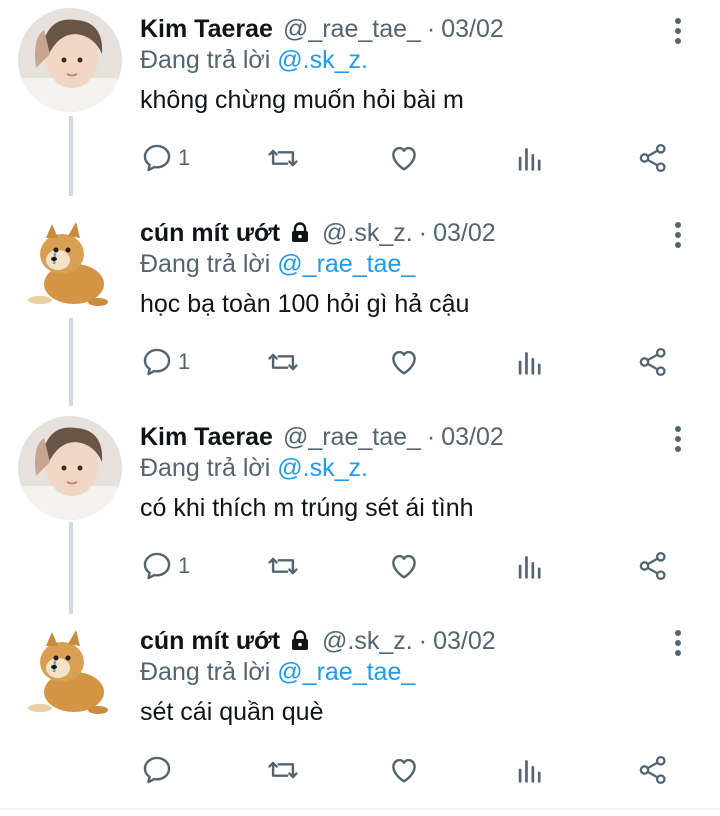  What do you see at coordinates (232, 712) in the screenshot?
I see `tweet-text: sét cái quần què` at bounding box center [232, 712].